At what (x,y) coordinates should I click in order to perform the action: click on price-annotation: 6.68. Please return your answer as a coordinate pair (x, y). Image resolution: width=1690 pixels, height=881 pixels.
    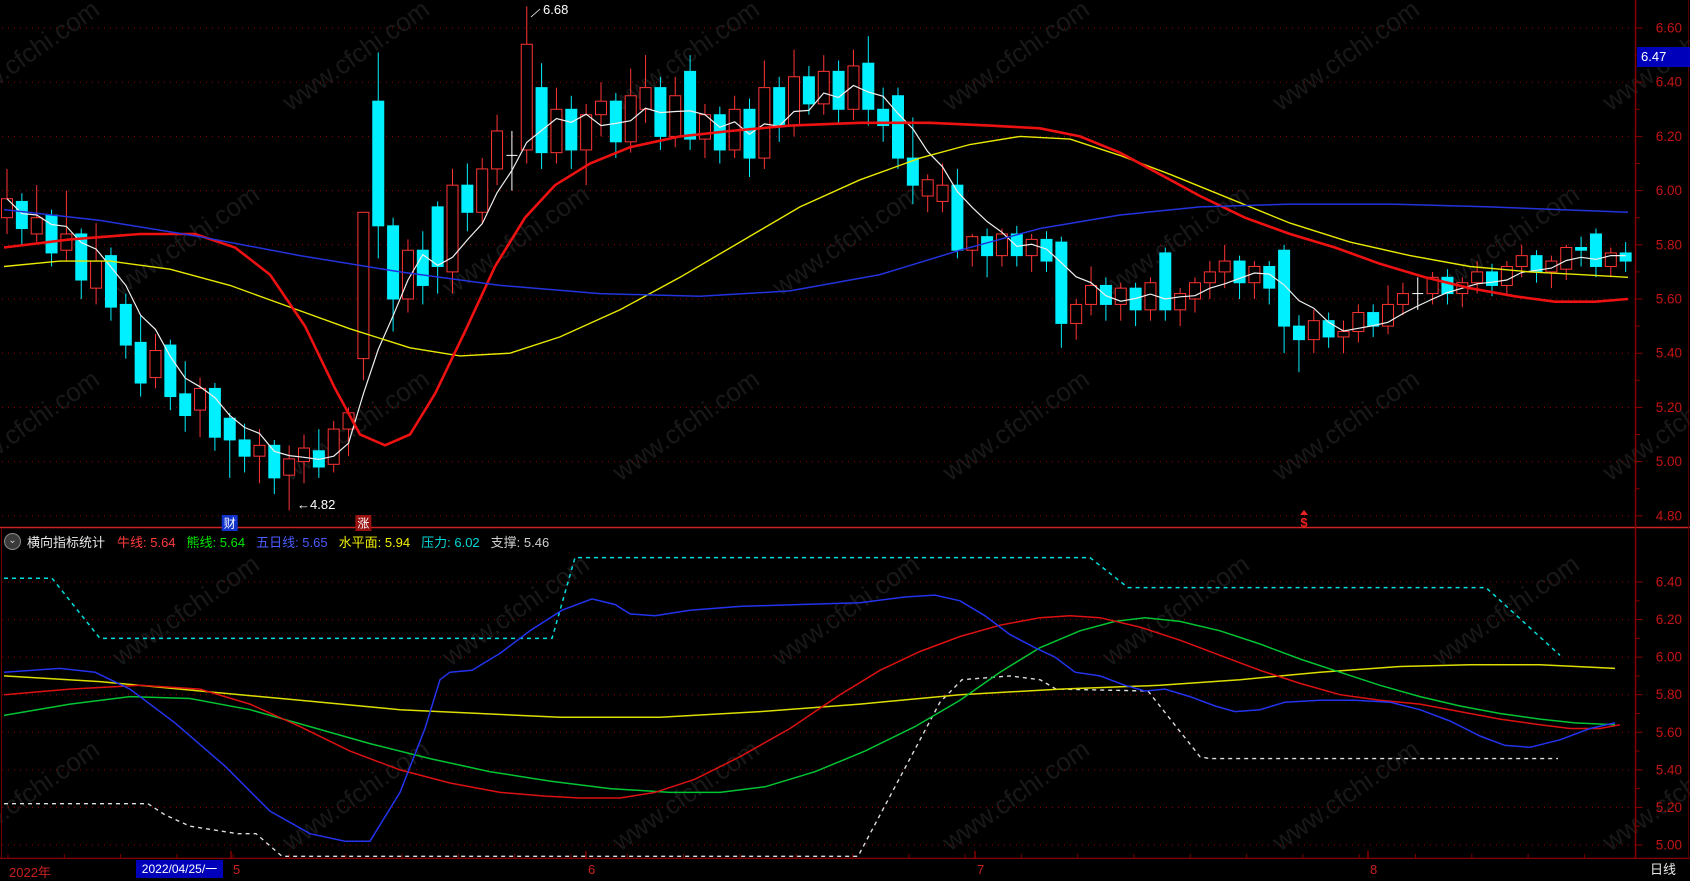
    Looking at the image, I should click on (555, 9).